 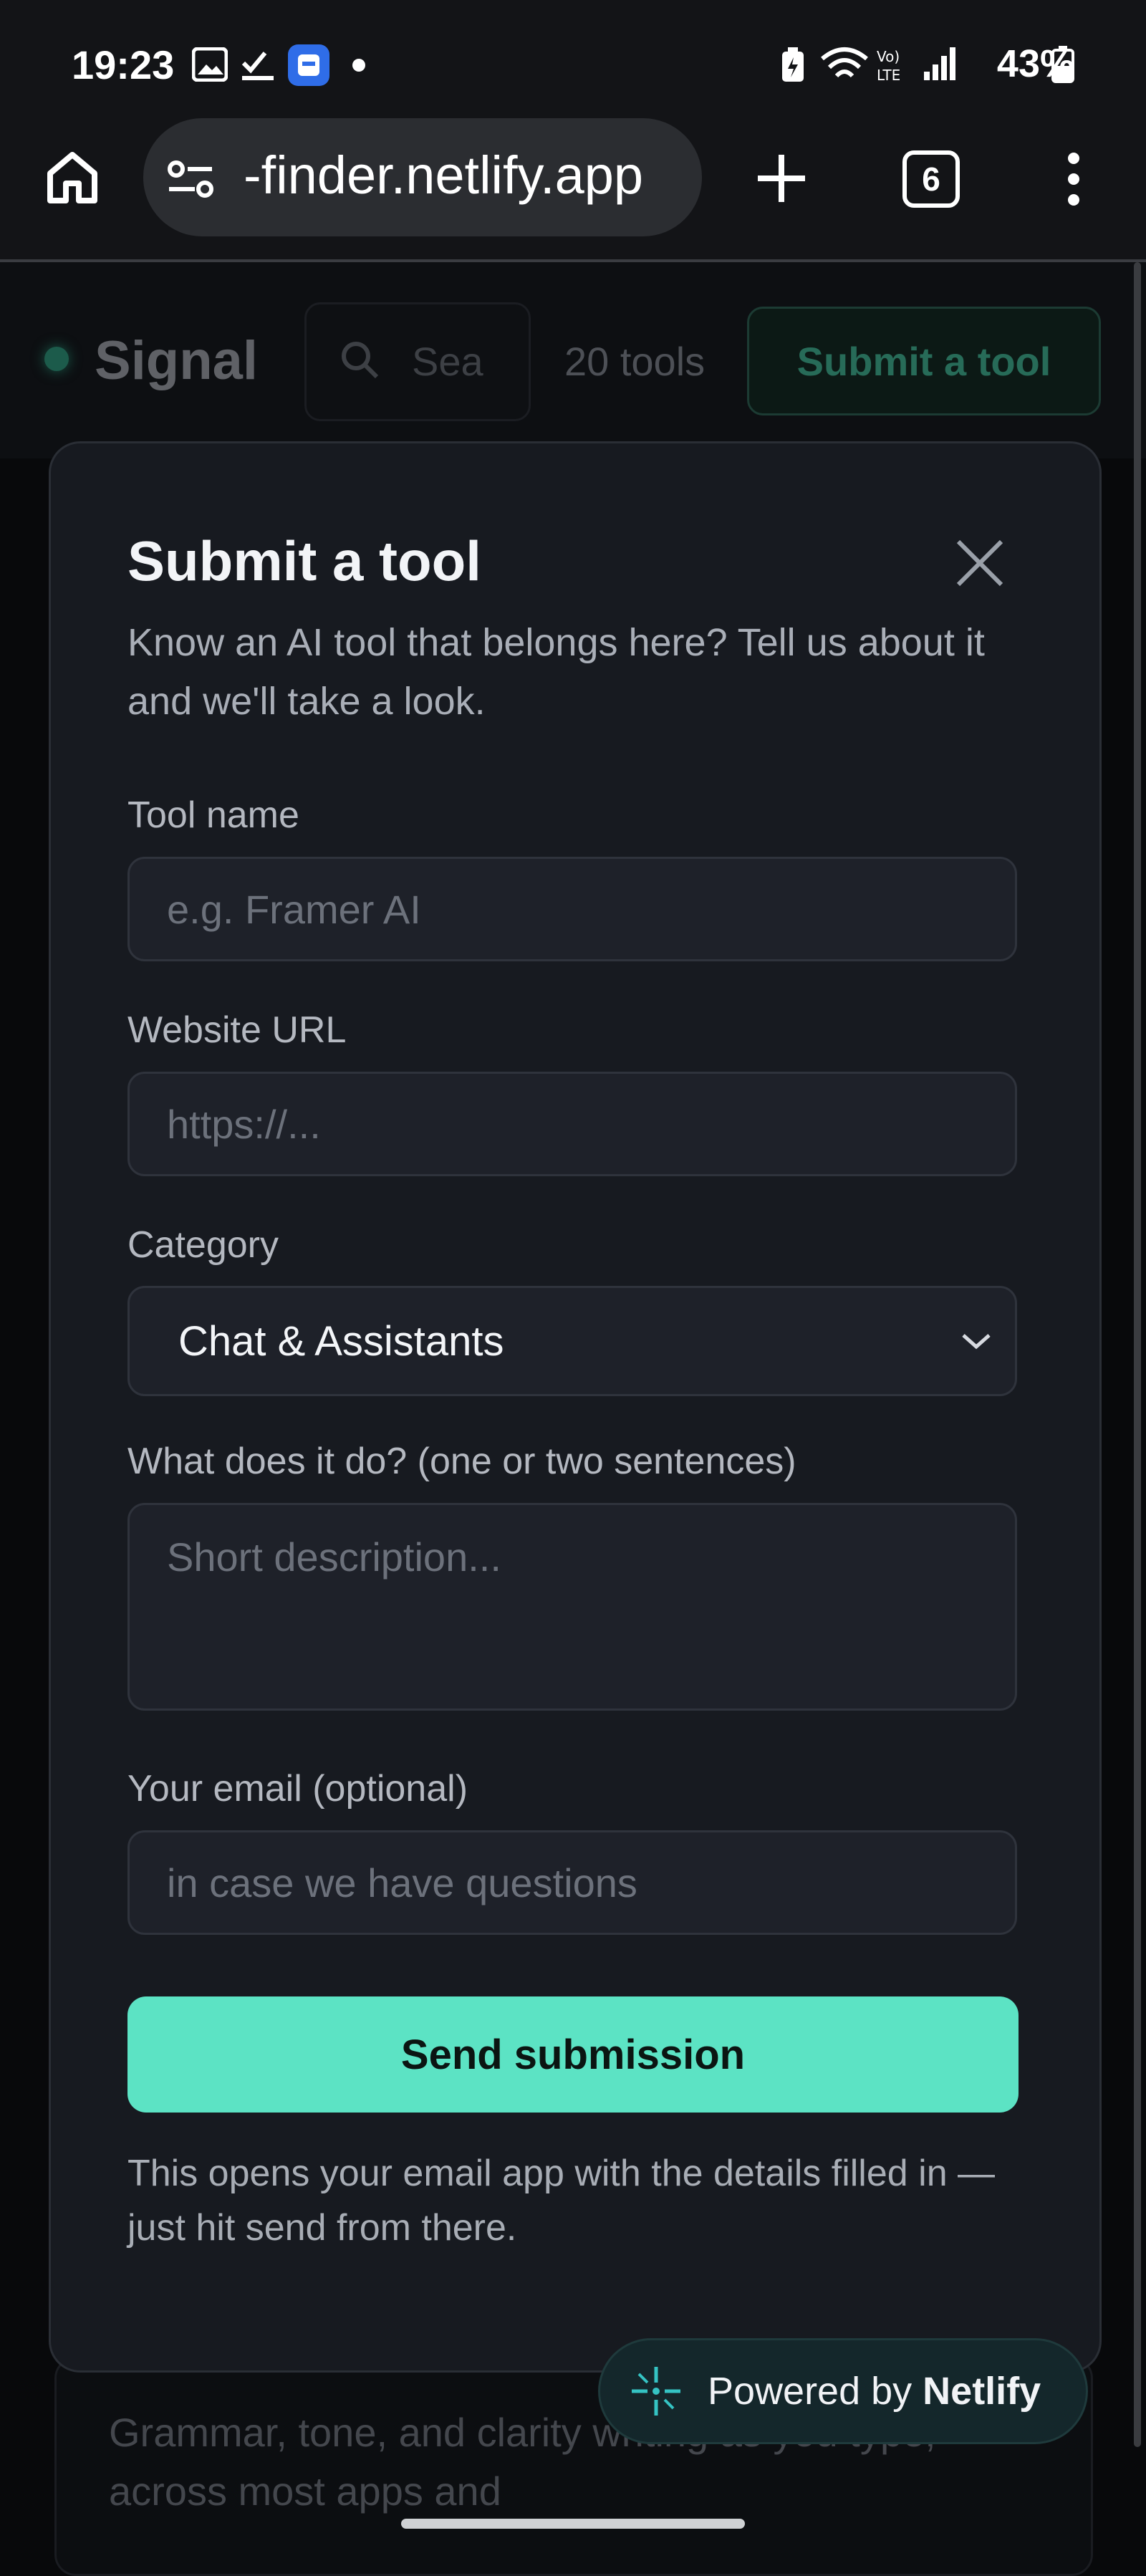 What do you see at coordinates (894, 66) in the screenshot?
I see `volte-icon: Vo) LTE` at bounding box center [894, 66].